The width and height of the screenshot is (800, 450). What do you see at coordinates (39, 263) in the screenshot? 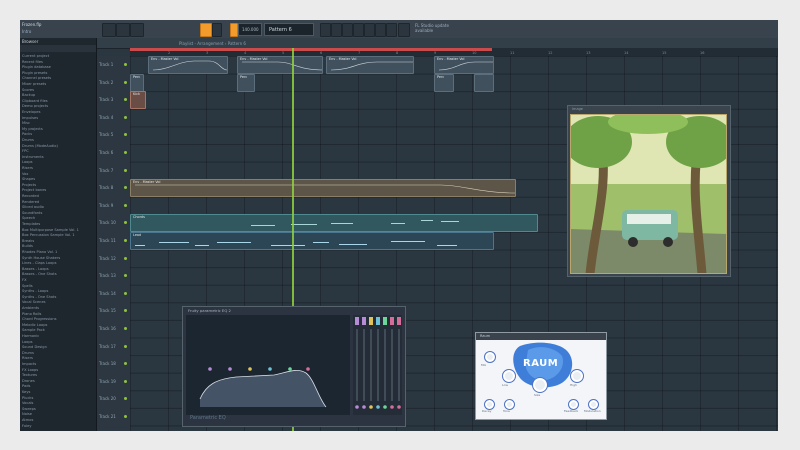
I see `browser-item: Lines - Claps Loops` at bounding box center [39, 263].